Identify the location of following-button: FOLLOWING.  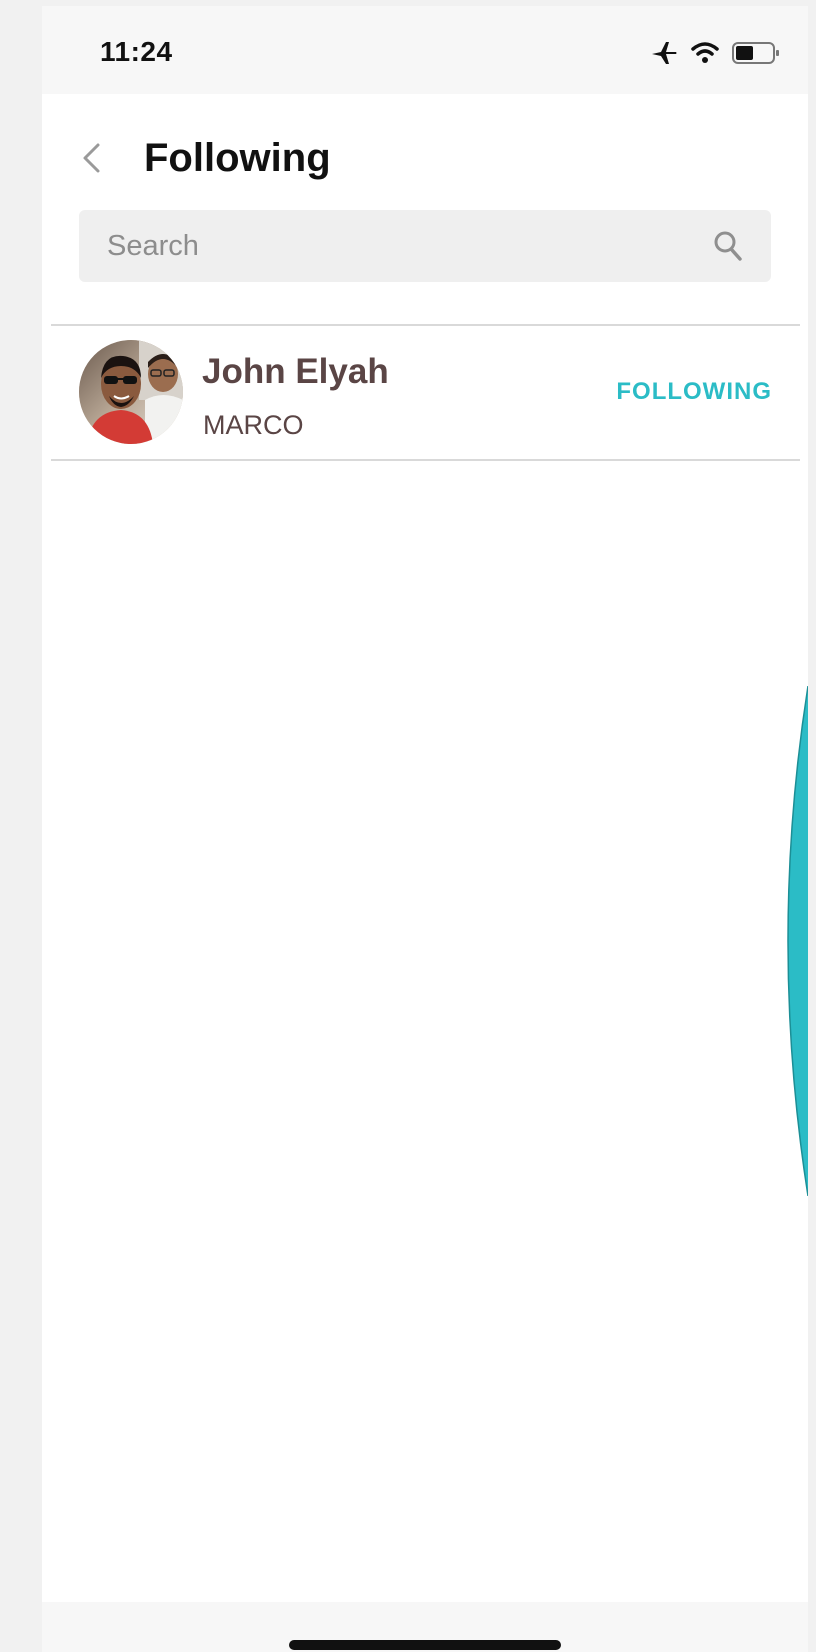
(694, 392).